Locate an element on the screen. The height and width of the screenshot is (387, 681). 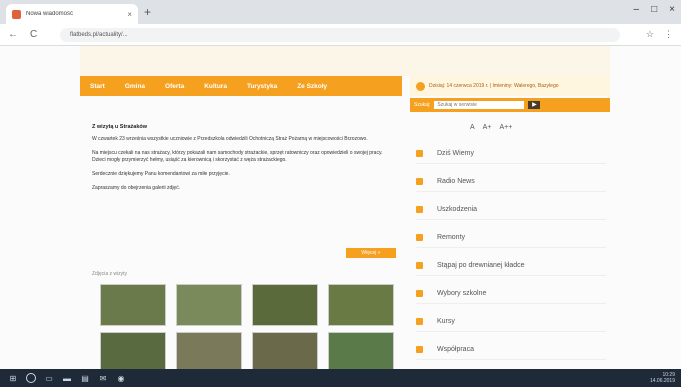
sidebar-item-label: Kursy is located at coordinates (446, 321).